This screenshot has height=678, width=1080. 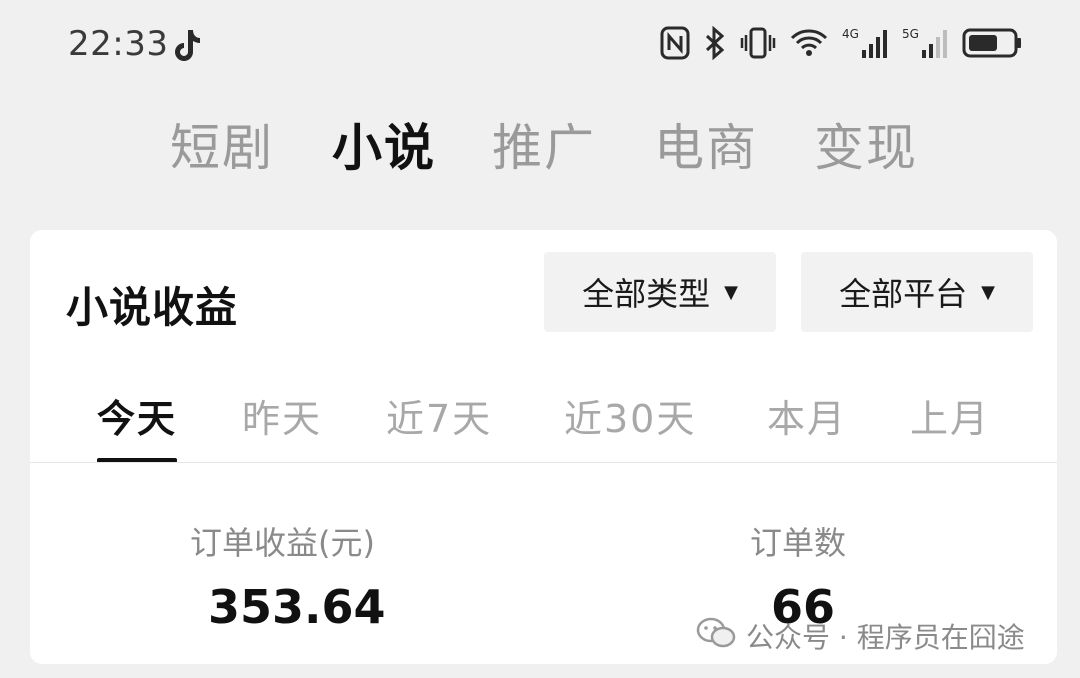 What do you see at coordinates (282, 415) in the screenshot?
I see `period-tab-yesterday: 昨天` at bounding box center [282, 415].